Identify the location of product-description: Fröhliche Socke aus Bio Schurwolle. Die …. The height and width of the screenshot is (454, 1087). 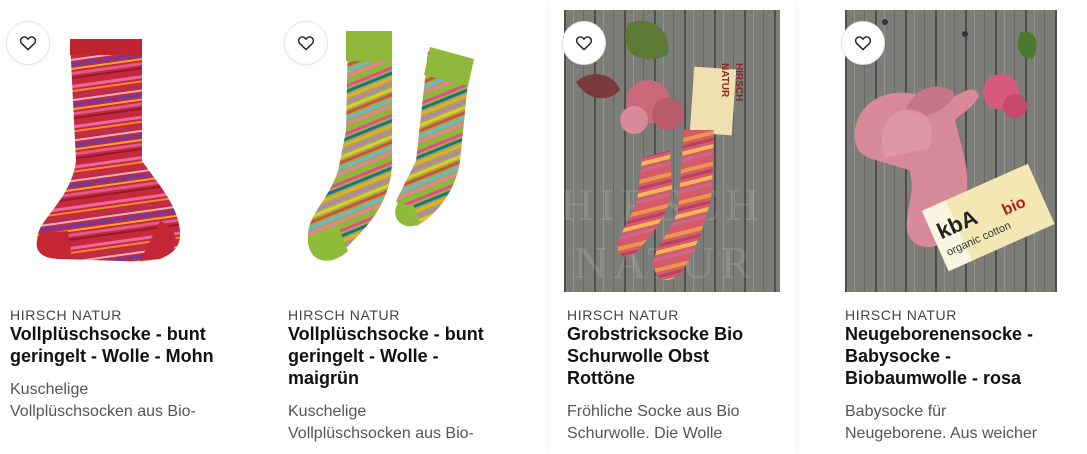
(653, 422).